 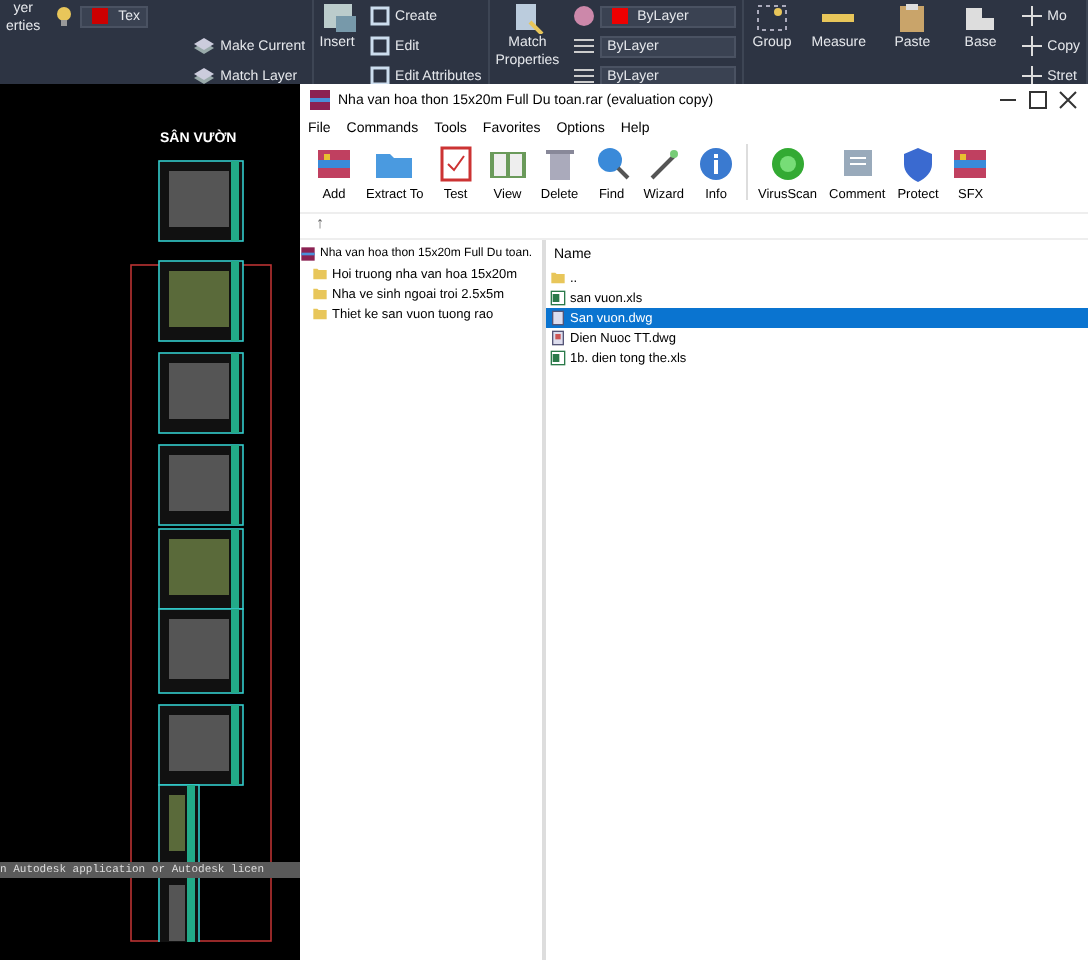 I want to click on insert-block-icon, so click(x=337, y=18).